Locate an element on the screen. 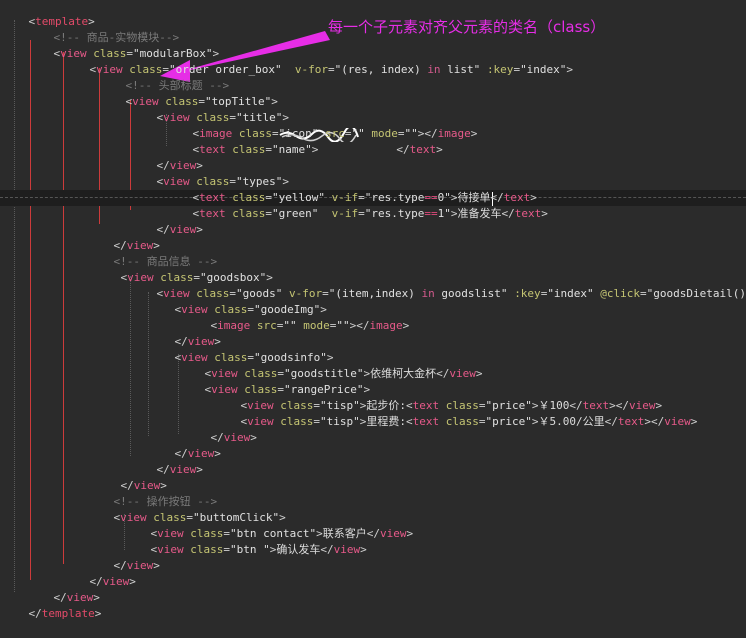  comment-text: <!-- 头部标题 --> is located at coordinates (177, 85).